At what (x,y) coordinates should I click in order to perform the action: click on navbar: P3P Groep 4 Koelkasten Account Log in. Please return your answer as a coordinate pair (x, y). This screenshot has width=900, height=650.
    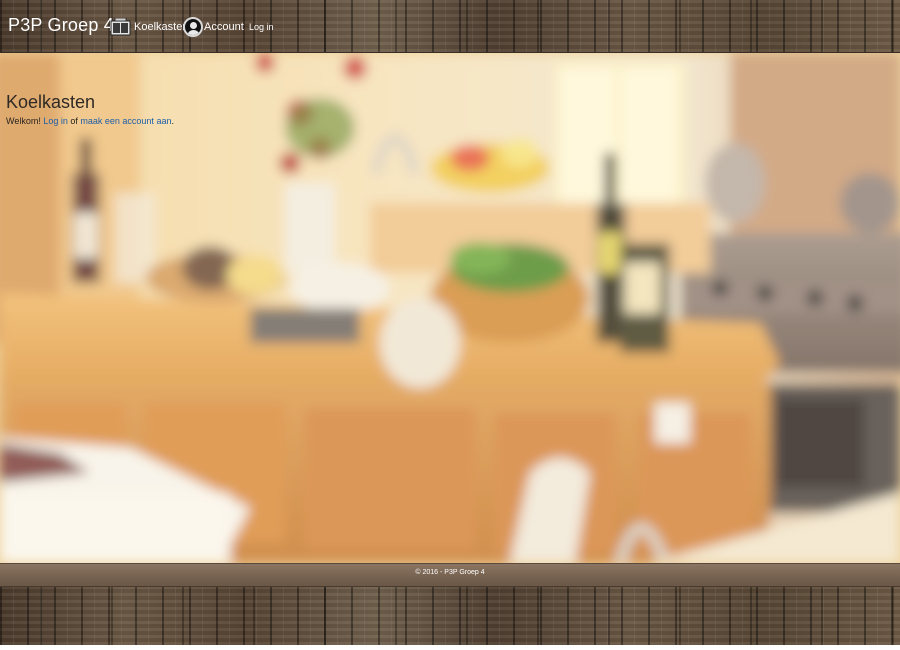
    Looking at the image, I should click on (450, 26).